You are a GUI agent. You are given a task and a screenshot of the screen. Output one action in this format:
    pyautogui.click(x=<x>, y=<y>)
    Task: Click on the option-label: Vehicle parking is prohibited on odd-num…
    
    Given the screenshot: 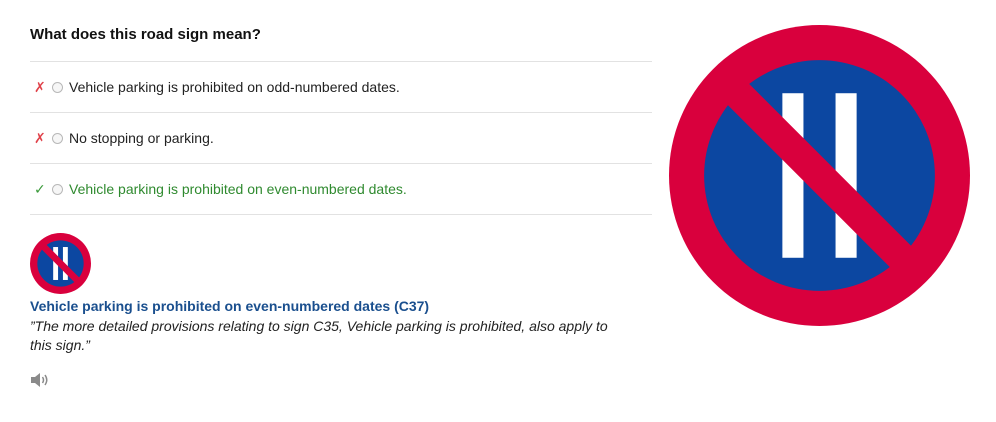 What is the action you would take?
    pyautogui.click(x=234, y=87)
    